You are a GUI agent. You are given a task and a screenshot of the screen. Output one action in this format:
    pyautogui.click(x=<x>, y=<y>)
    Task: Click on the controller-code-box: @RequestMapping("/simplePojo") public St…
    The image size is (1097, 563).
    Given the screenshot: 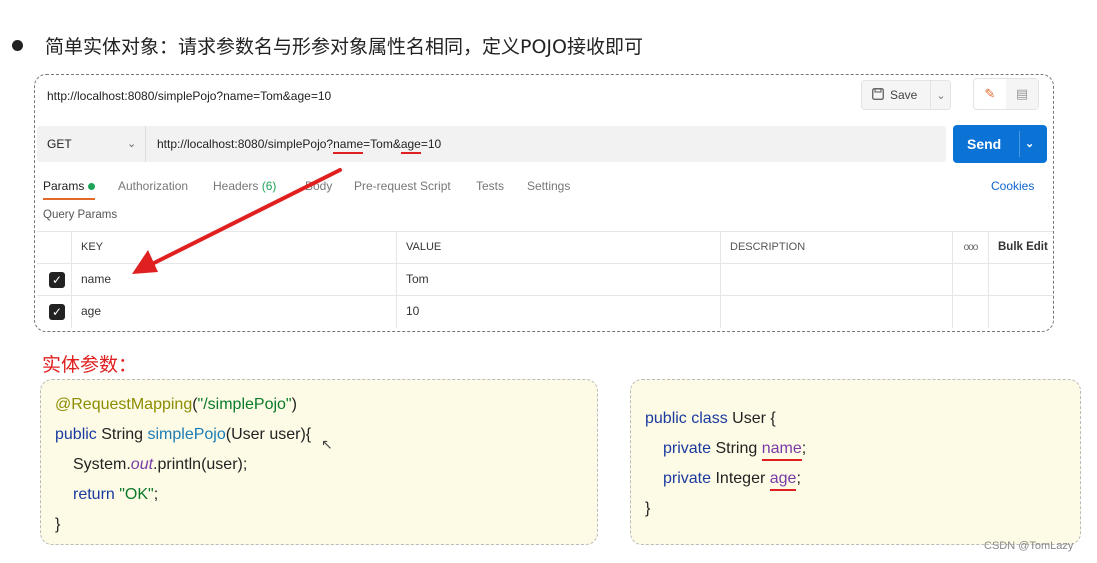 What is the action you would take?
    pyautogui.click(x=319, y=462)
    